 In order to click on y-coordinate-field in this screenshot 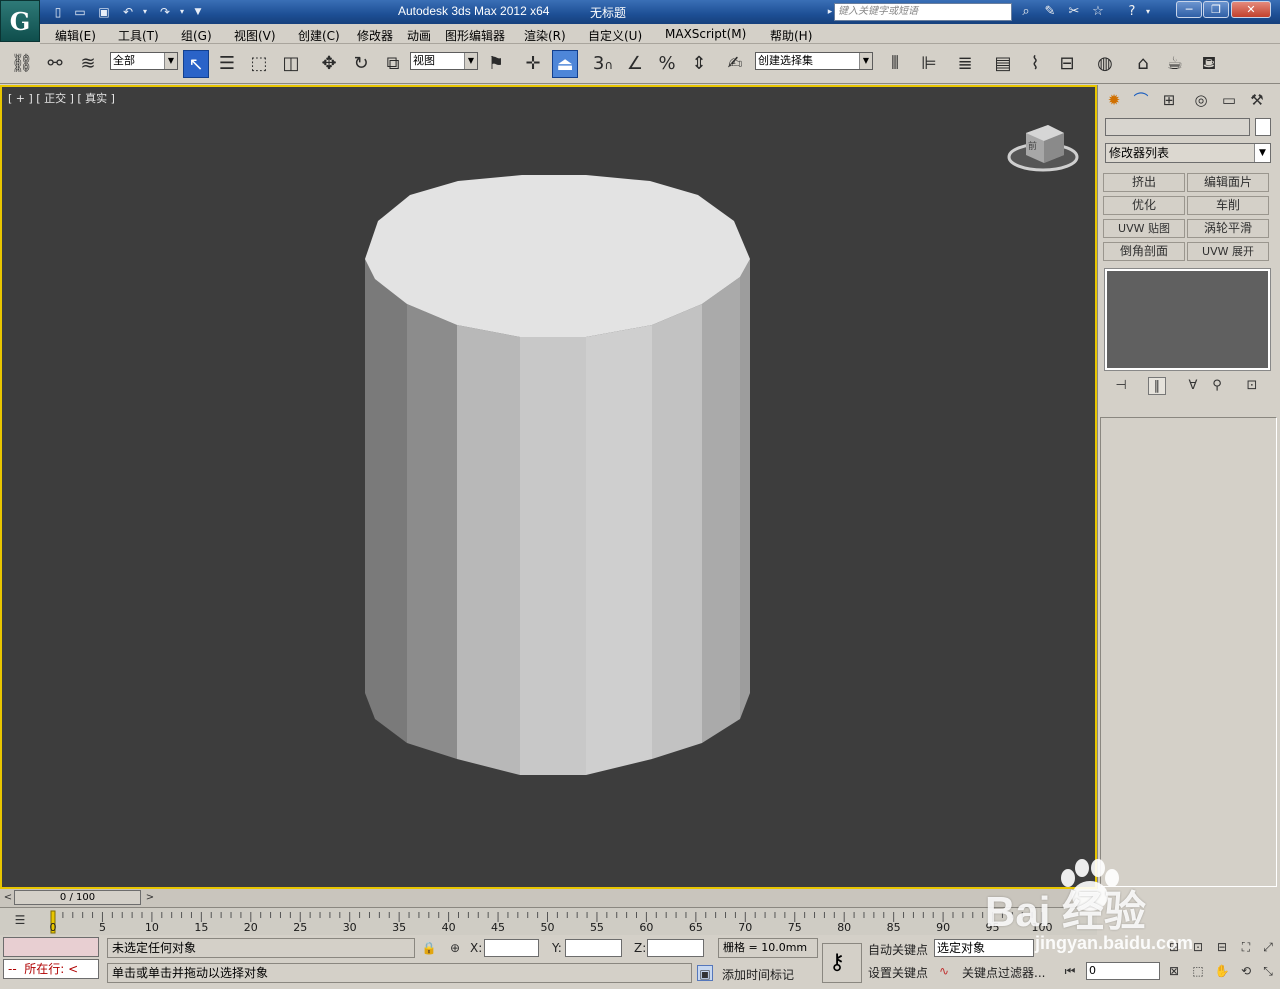, I will do `click(593, 948)`.